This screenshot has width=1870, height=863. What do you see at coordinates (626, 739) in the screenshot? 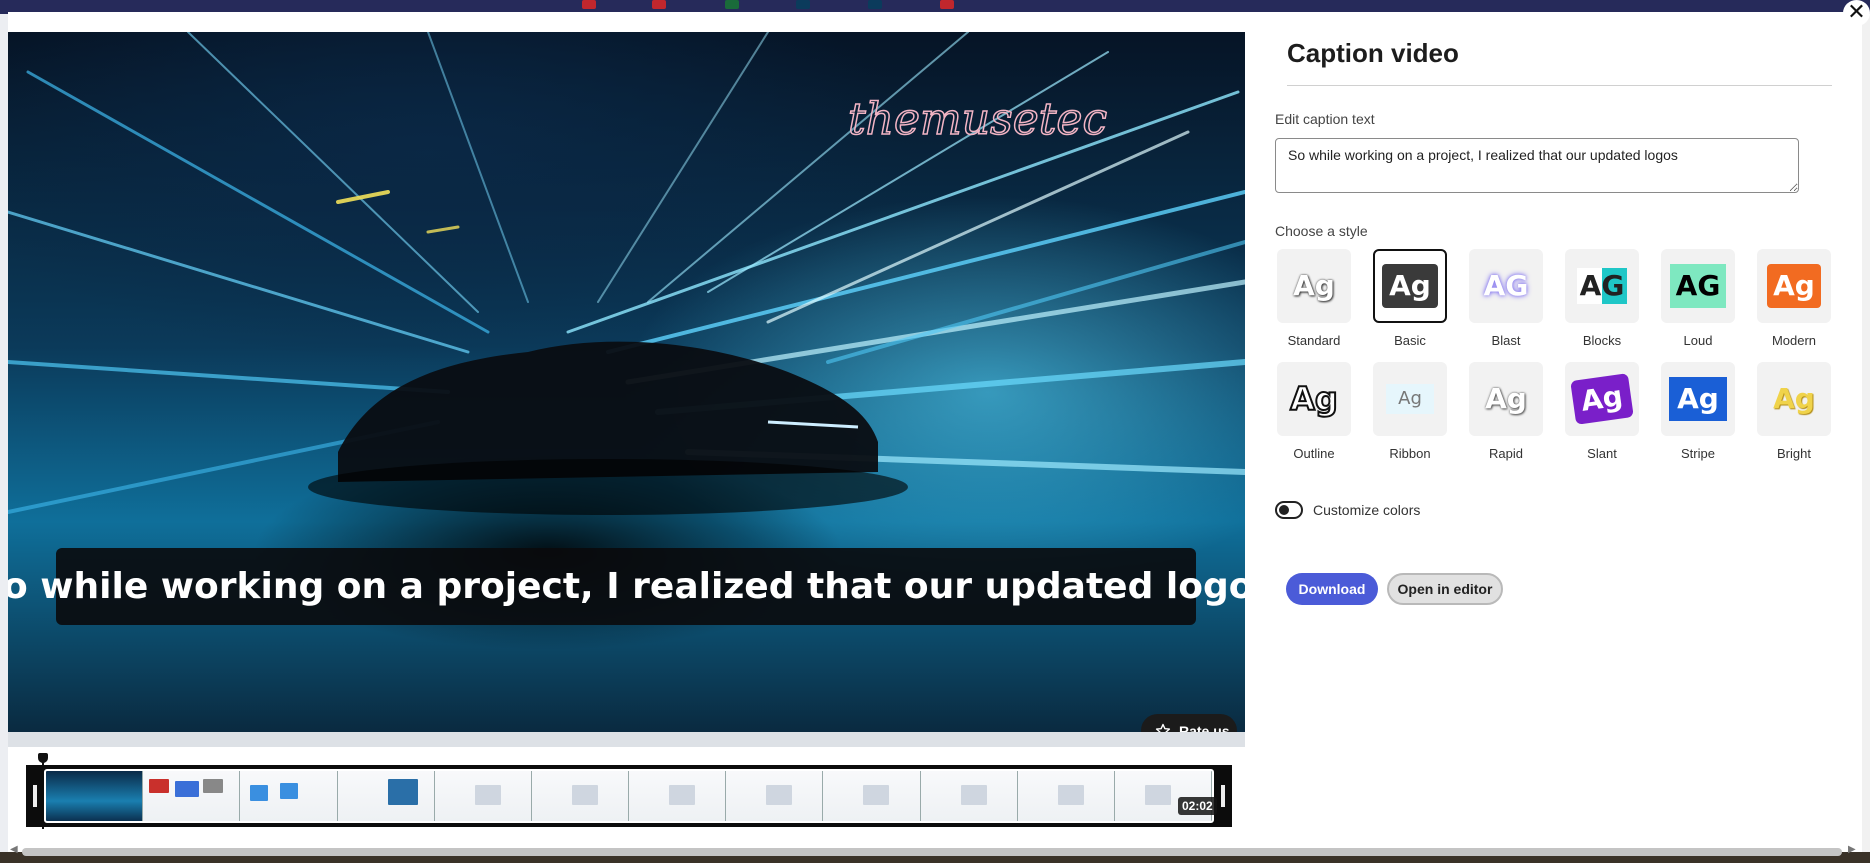
I see `preview-footer` at bounding box center [626, 739].